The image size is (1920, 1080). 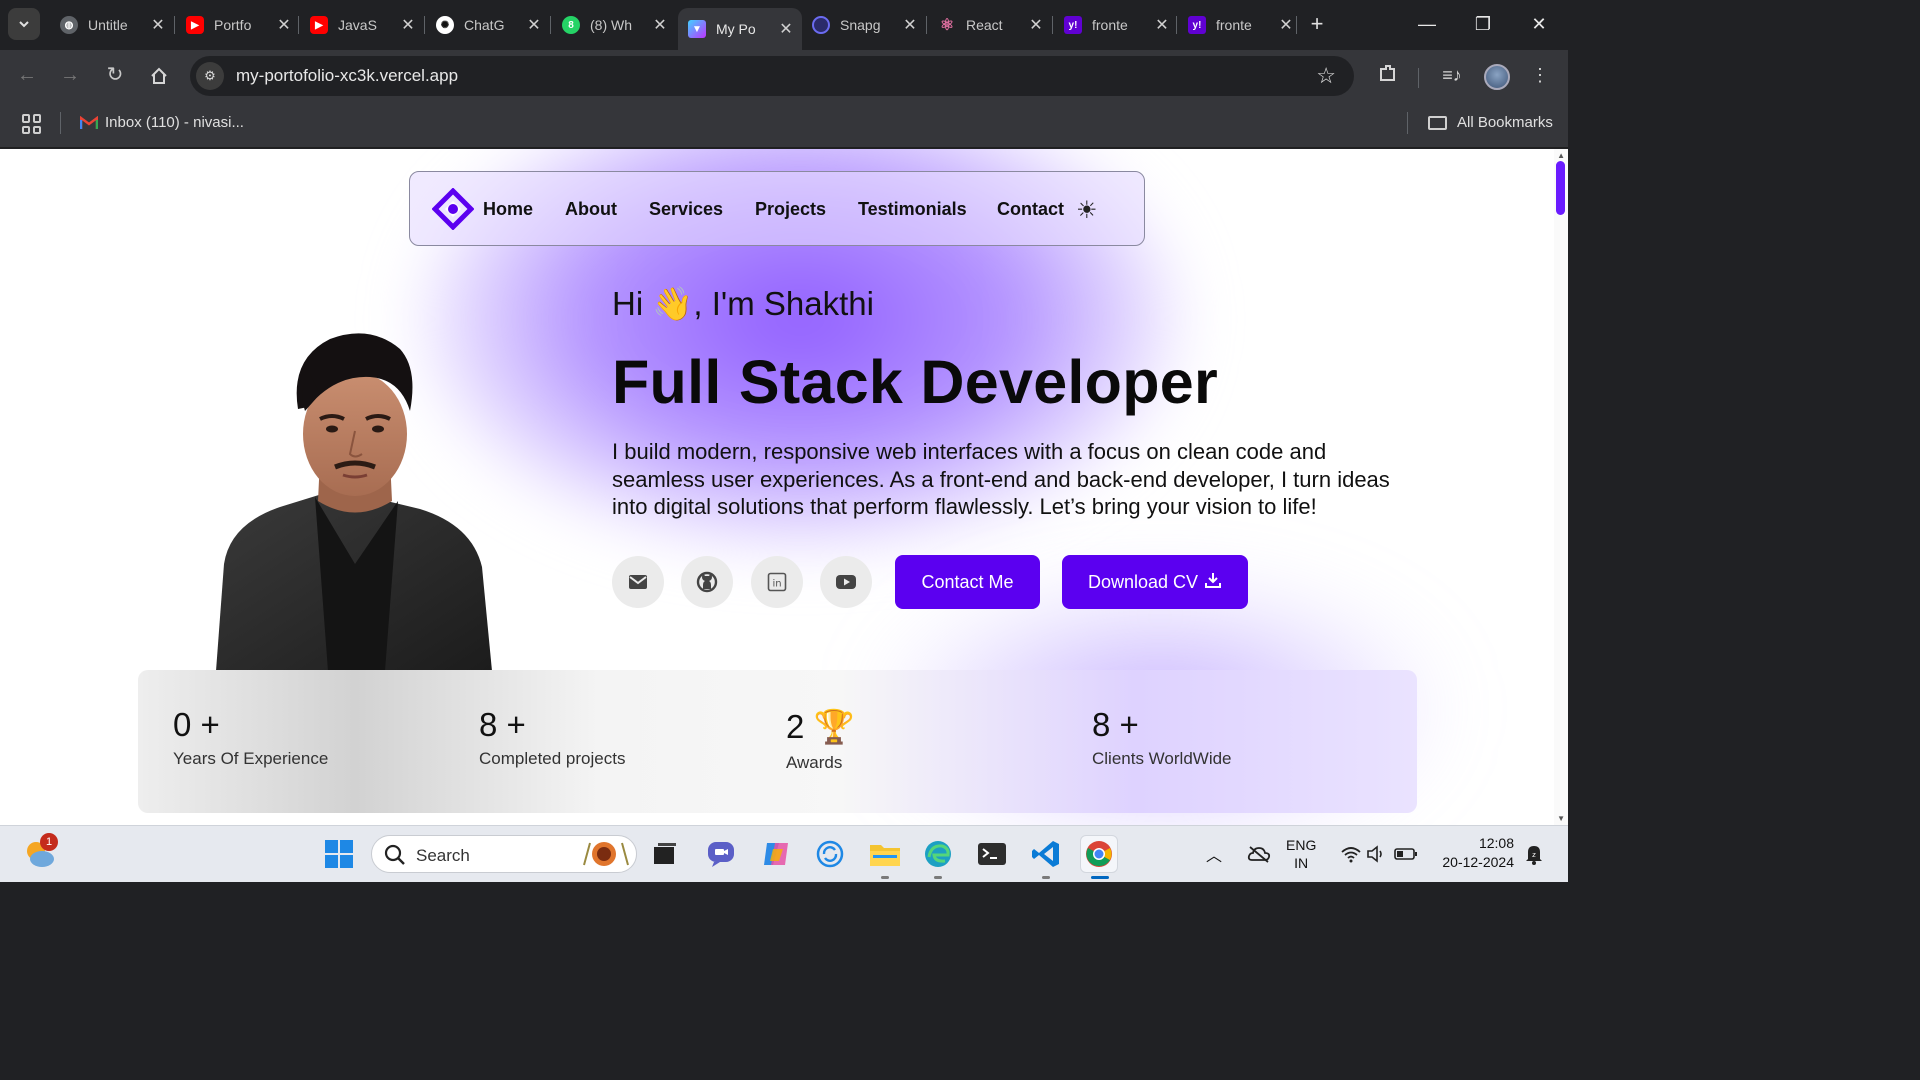 I want to click on windows-taskbar: 1 Search ︿ ENG IN 12:08 20-12-2024 z, so click(x=784, y=853).